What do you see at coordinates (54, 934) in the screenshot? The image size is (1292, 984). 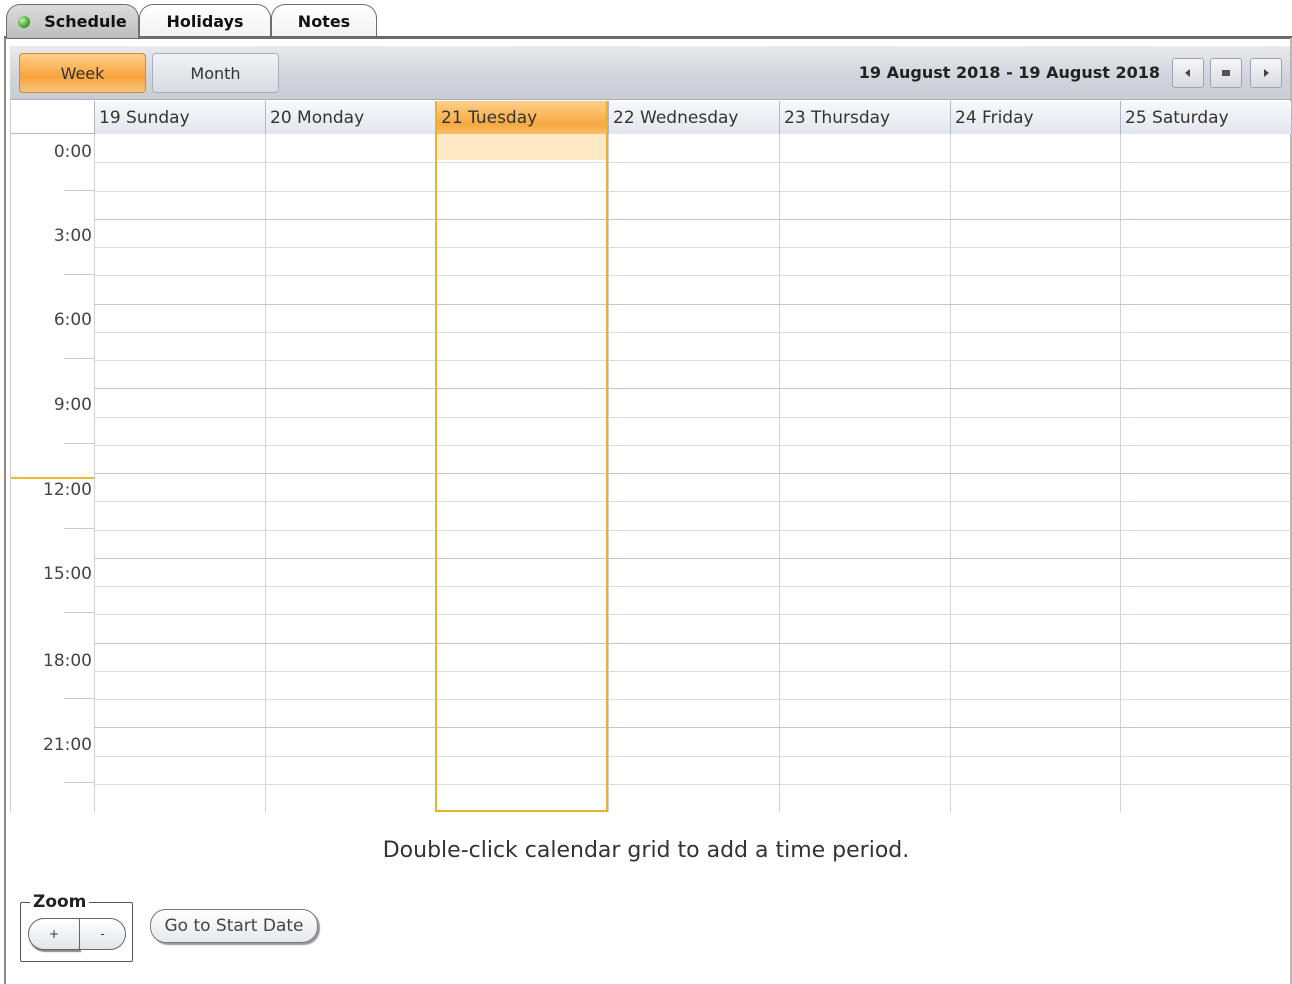 I see `zoom-in-button: +` at bounding box center [54, 934].